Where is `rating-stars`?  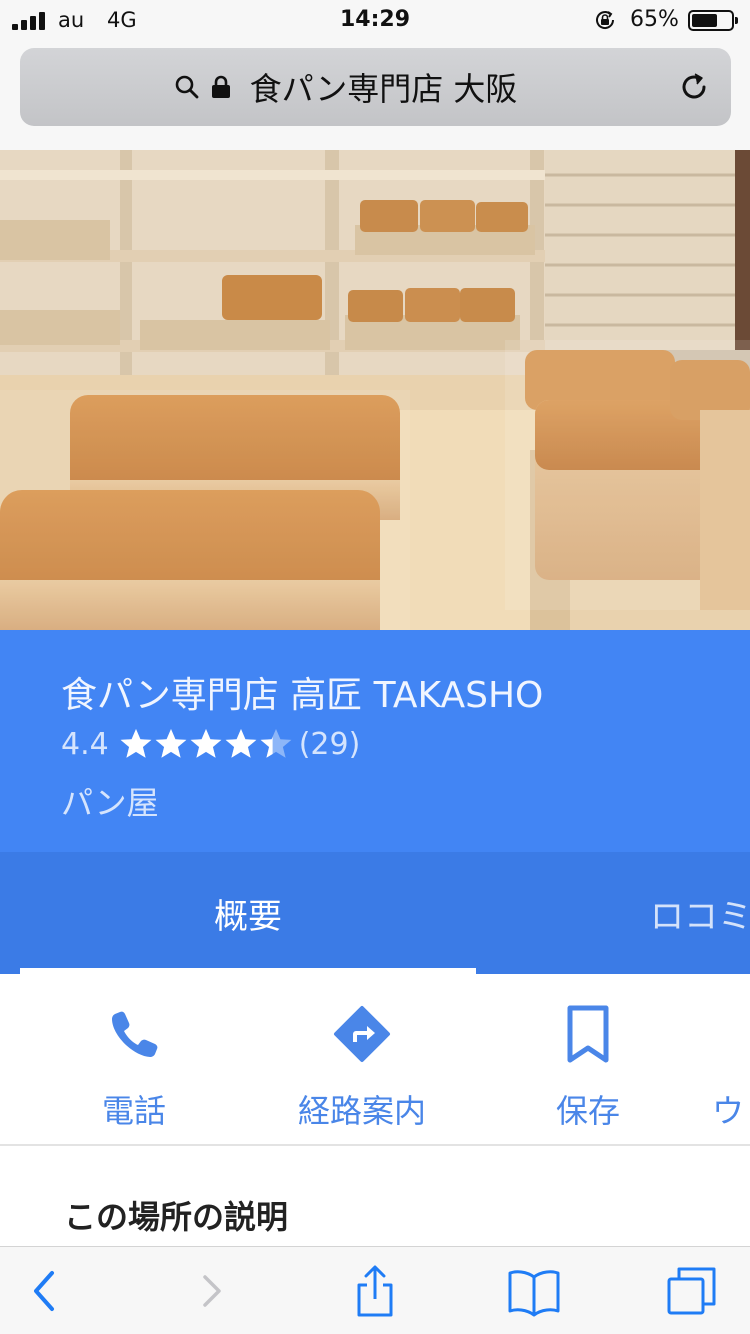 rating-stars is located at coordinates (206, 744).